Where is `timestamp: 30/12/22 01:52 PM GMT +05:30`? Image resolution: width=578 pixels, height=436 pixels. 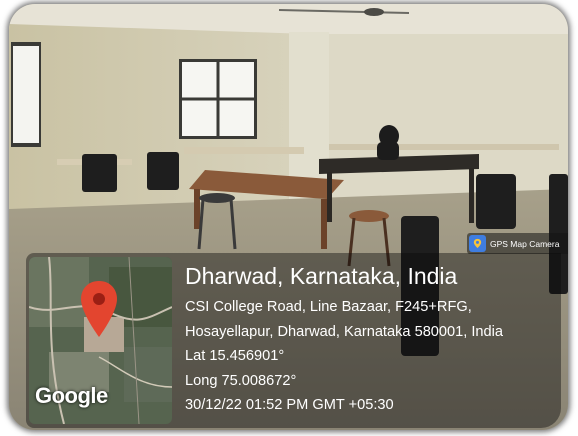
timestamp: 30/12/22 01:52 PM GMT +05:30 is located at coordinates (289, 405).